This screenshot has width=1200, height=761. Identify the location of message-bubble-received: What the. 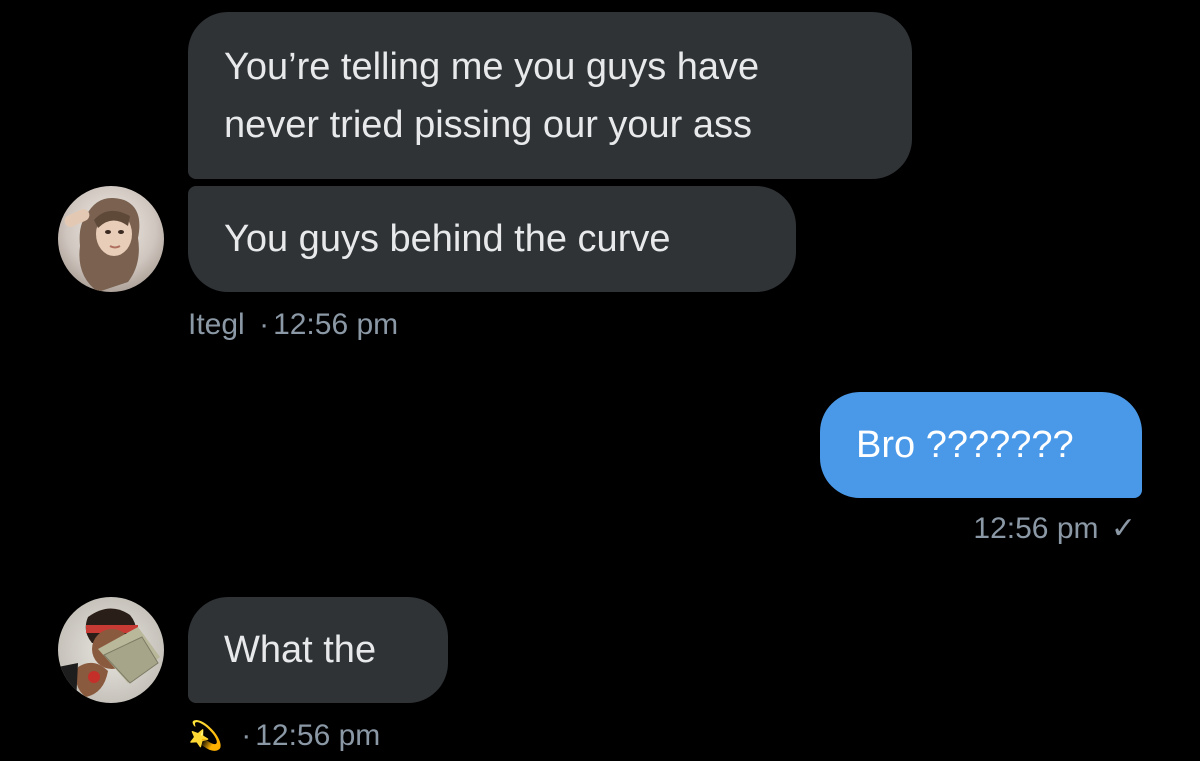
(318, 650).